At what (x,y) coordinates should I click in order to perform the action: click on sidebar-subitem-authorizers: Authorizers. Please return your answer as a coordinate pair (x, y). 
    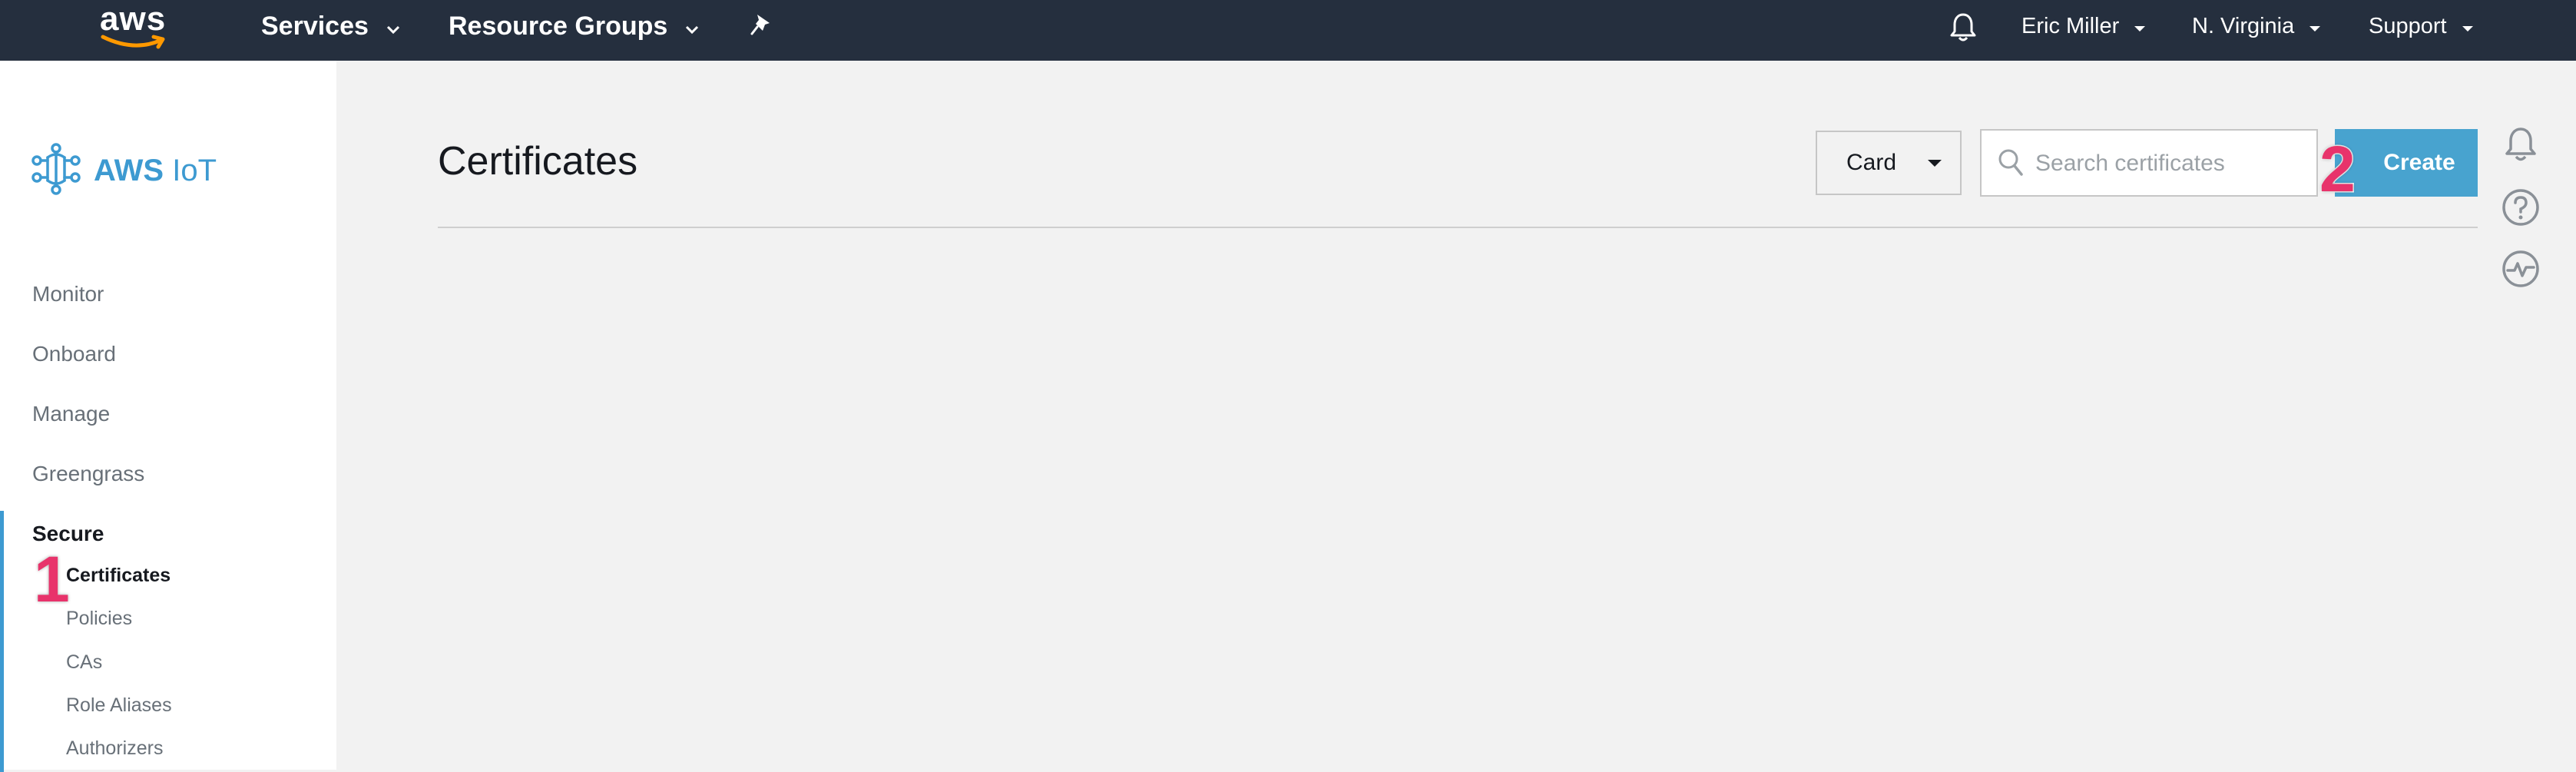
    Looking at the image, I should click on (115, 748).